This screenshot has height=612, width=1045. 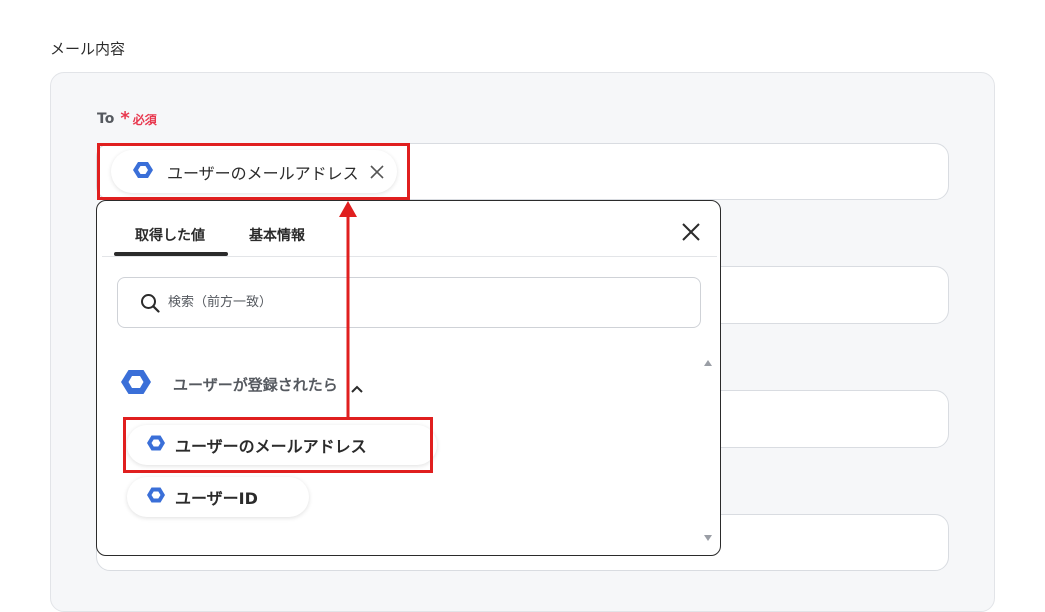 What do you see at coordinates (170, 235) in the screenshot?
I see `tab-acquired-values: 取得した値` at bounding box center [170, 235].